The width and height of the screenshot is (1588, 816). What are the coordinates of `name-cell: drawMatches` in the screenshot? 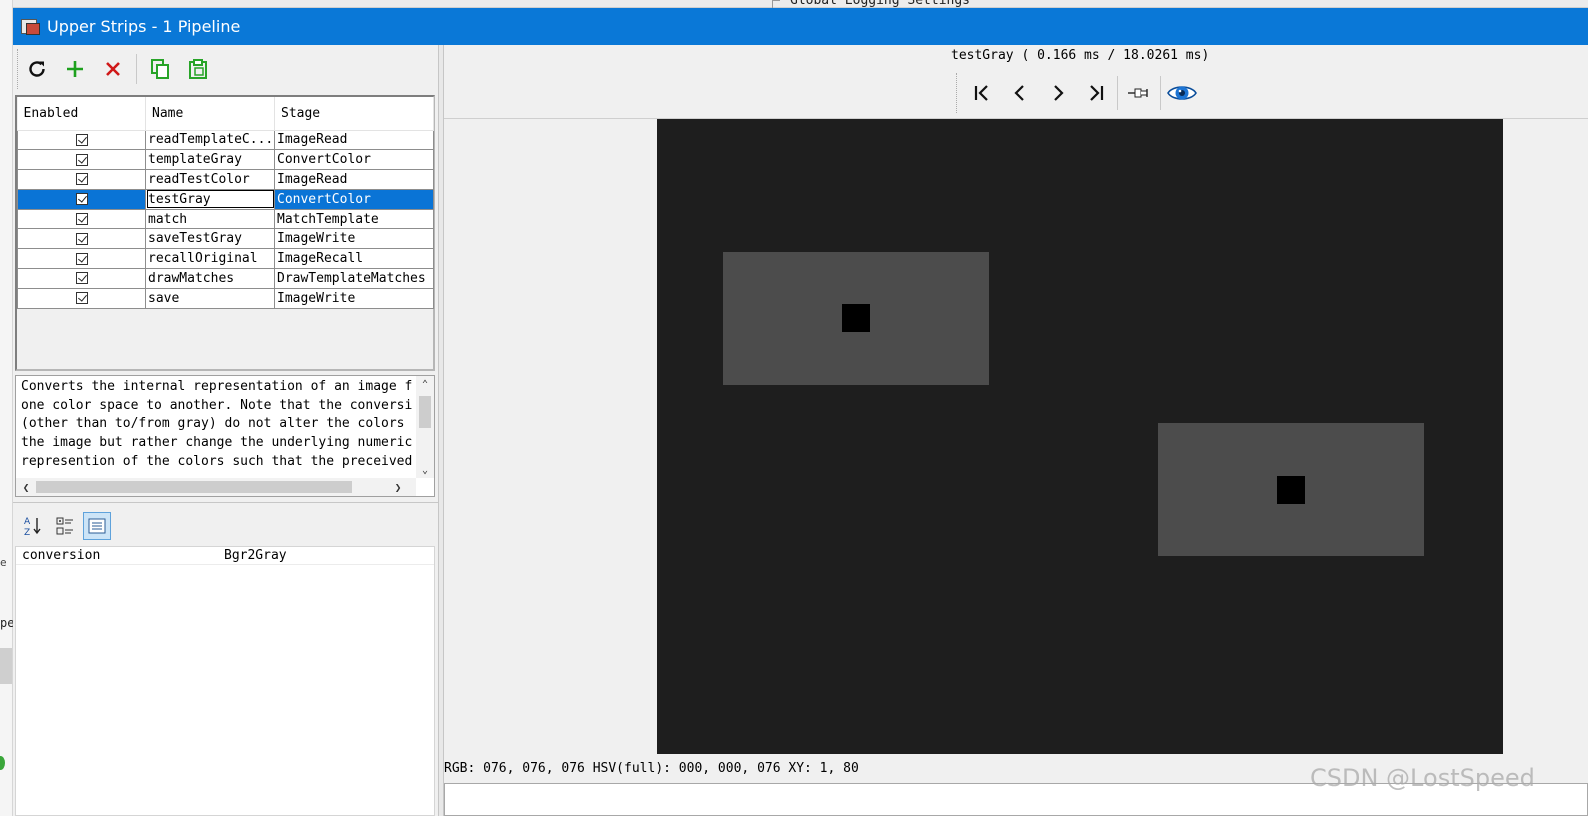 It's located at (210, 278).